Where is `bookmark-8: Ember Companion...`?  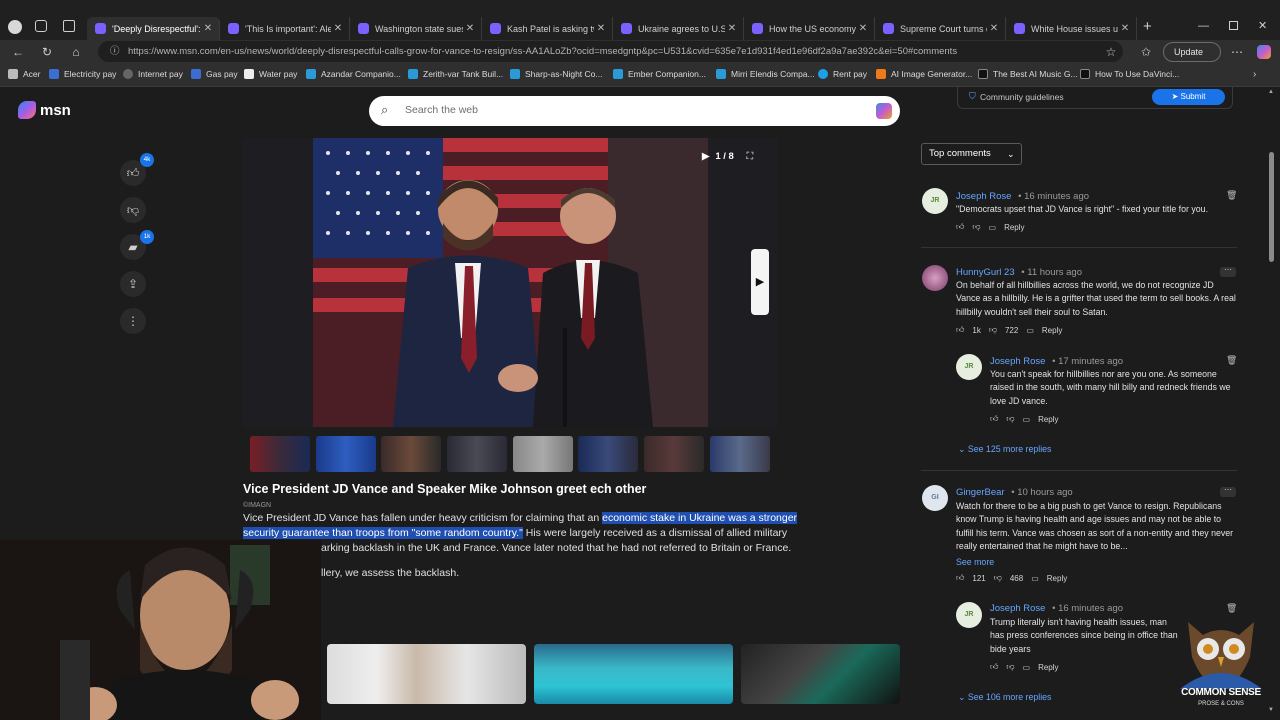 bookmark-8: Ember Companion... is located at coordinates (659, 74).